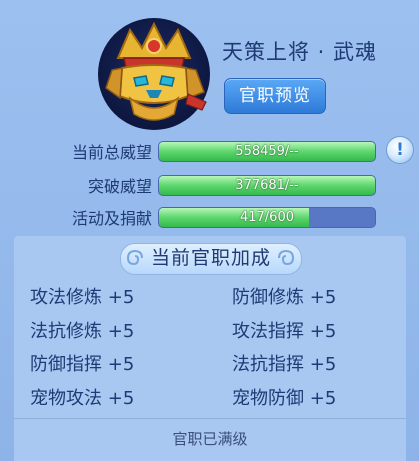  I want to click on bar-value: 558459/--, so click(267, 151).